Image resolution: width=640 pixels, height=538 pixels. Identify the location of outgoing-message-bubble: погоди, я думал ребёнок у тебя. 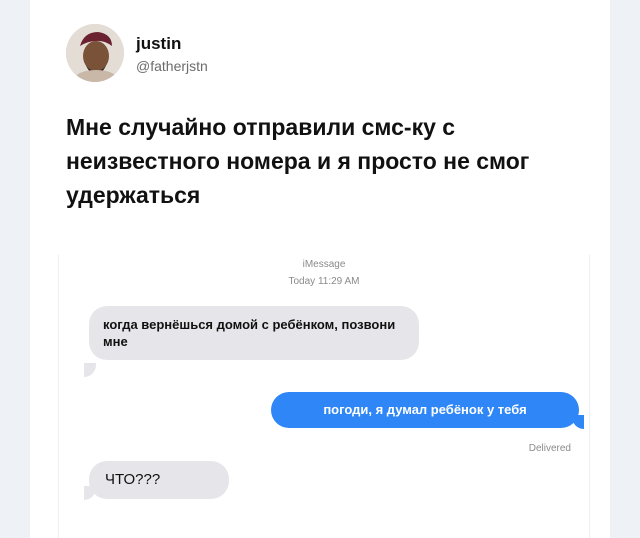
(425, 410).